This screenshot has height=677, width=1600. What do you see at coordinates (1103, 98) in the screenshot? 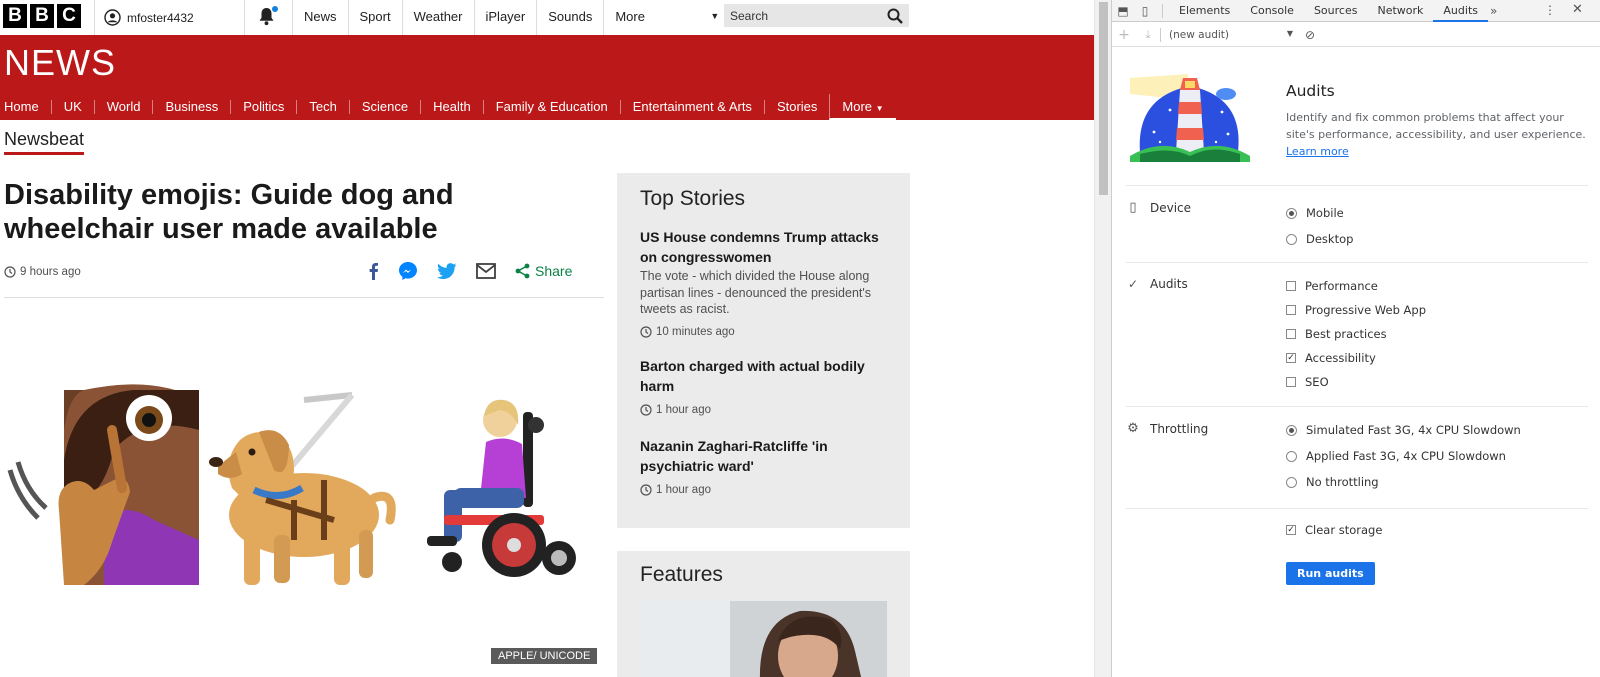
I see `scrollbar-thumb` at bounding box center [1103, 98].